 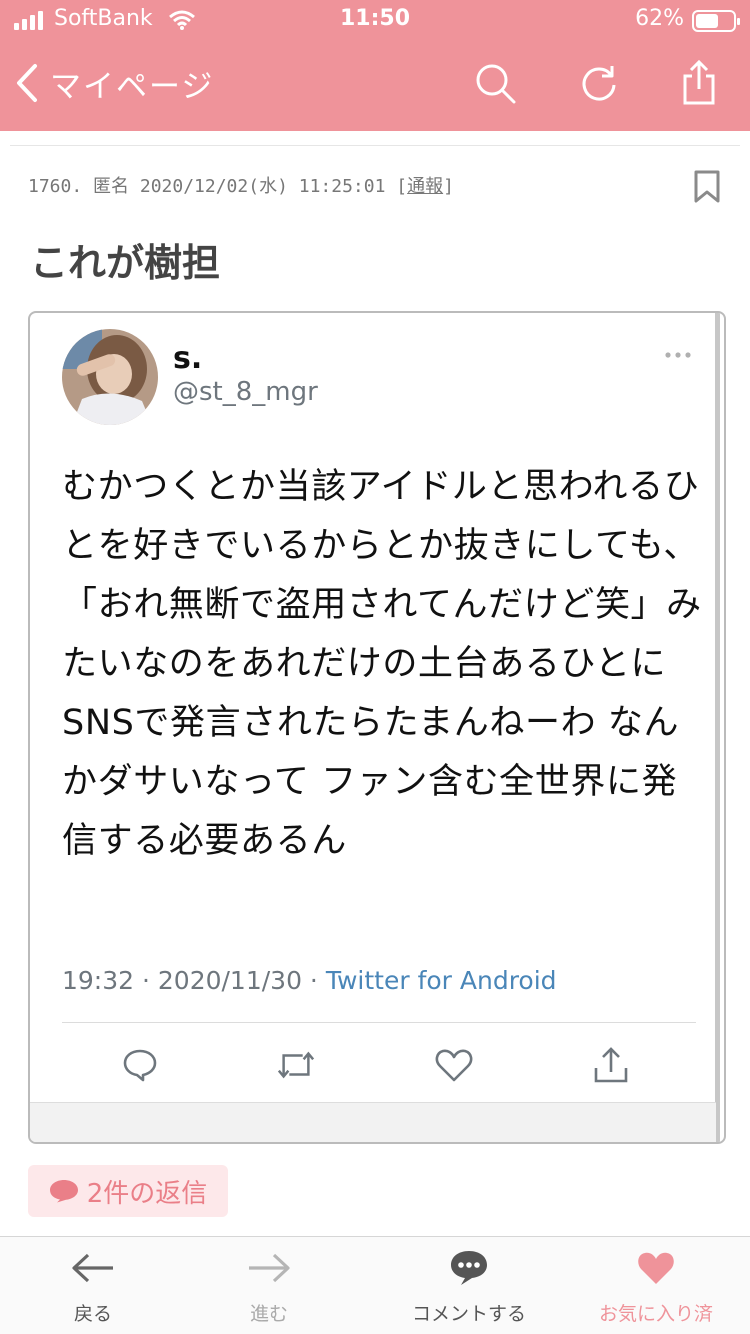 I want to click on post-title: これが樹担, so click(x=125, y=263).